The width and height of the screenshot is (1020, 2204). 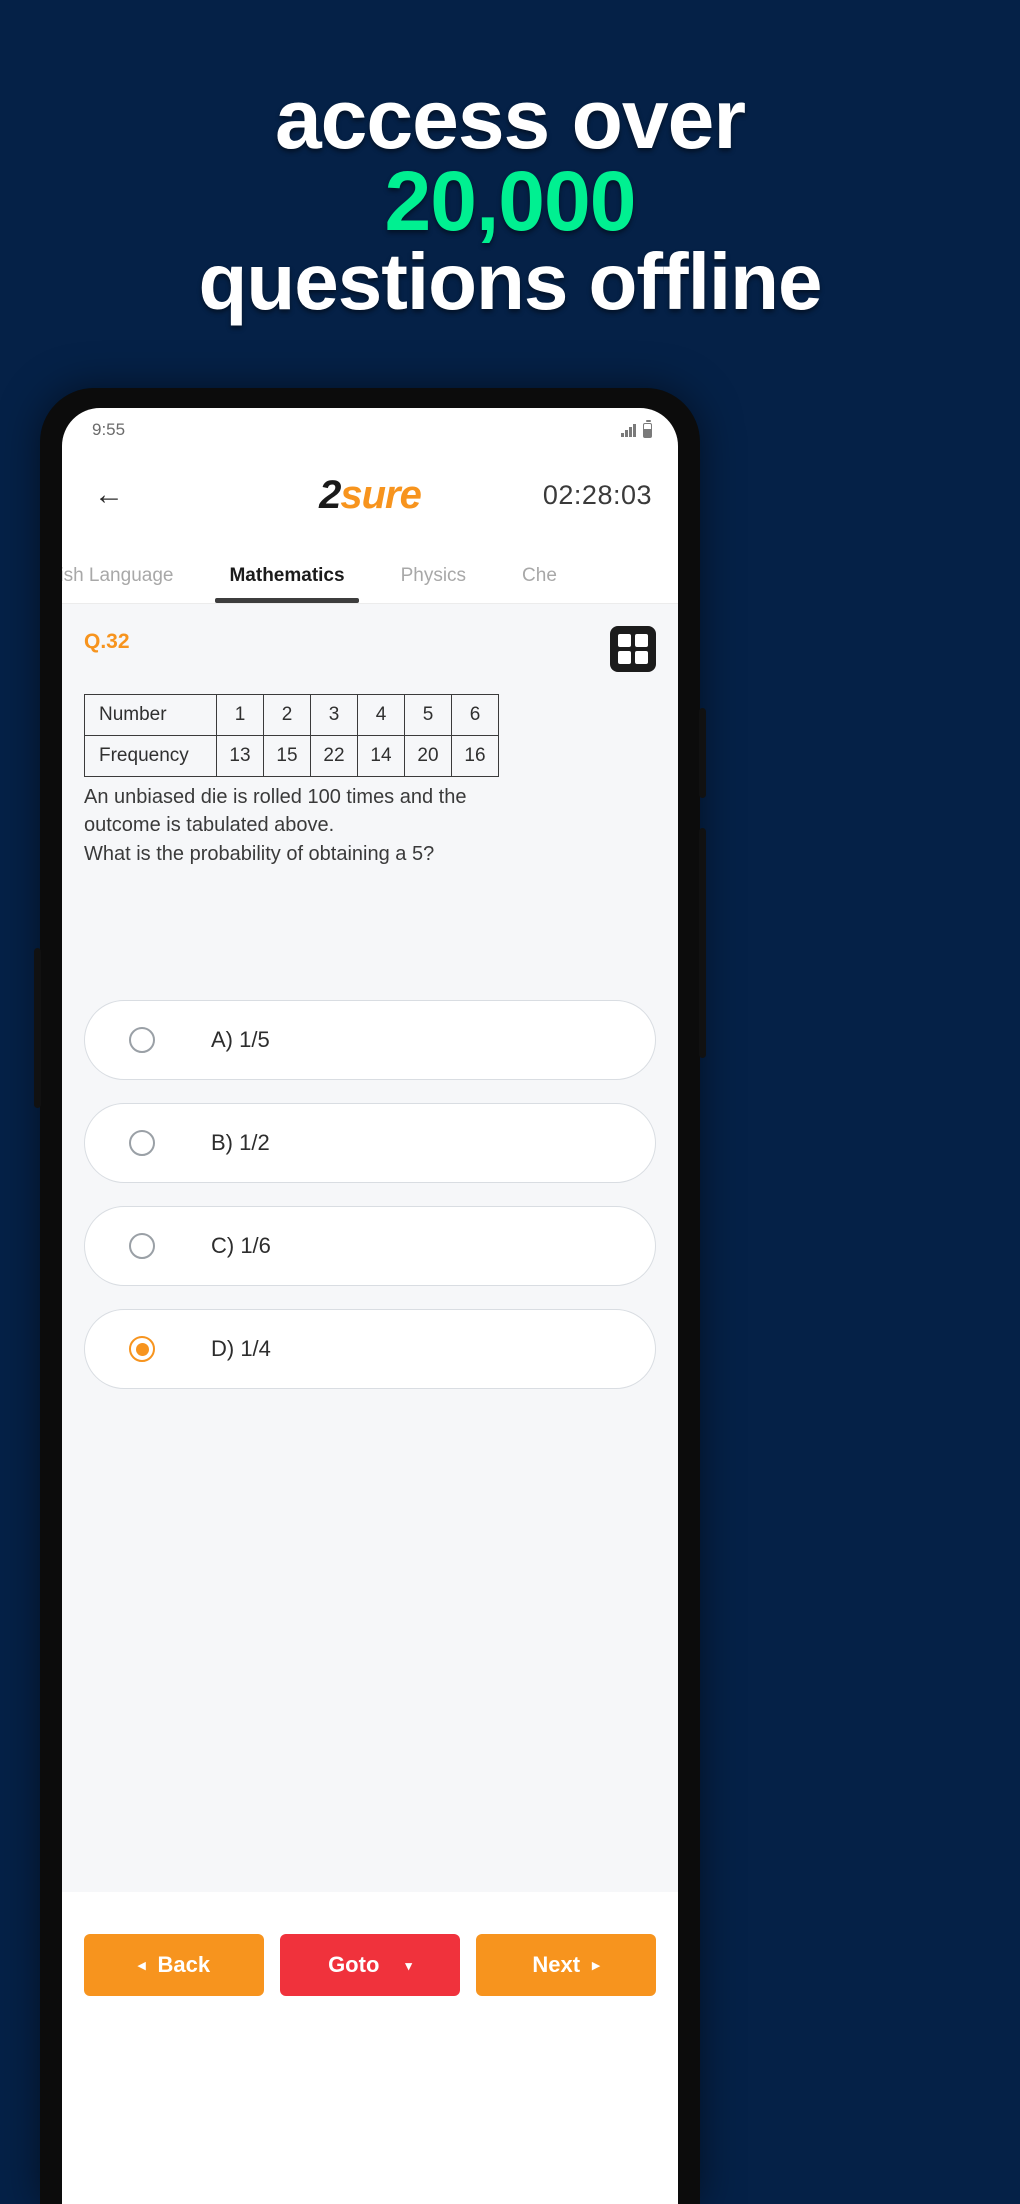 I want to click on answer-option-label: B) 1/2, so click(x=240, y=1143).